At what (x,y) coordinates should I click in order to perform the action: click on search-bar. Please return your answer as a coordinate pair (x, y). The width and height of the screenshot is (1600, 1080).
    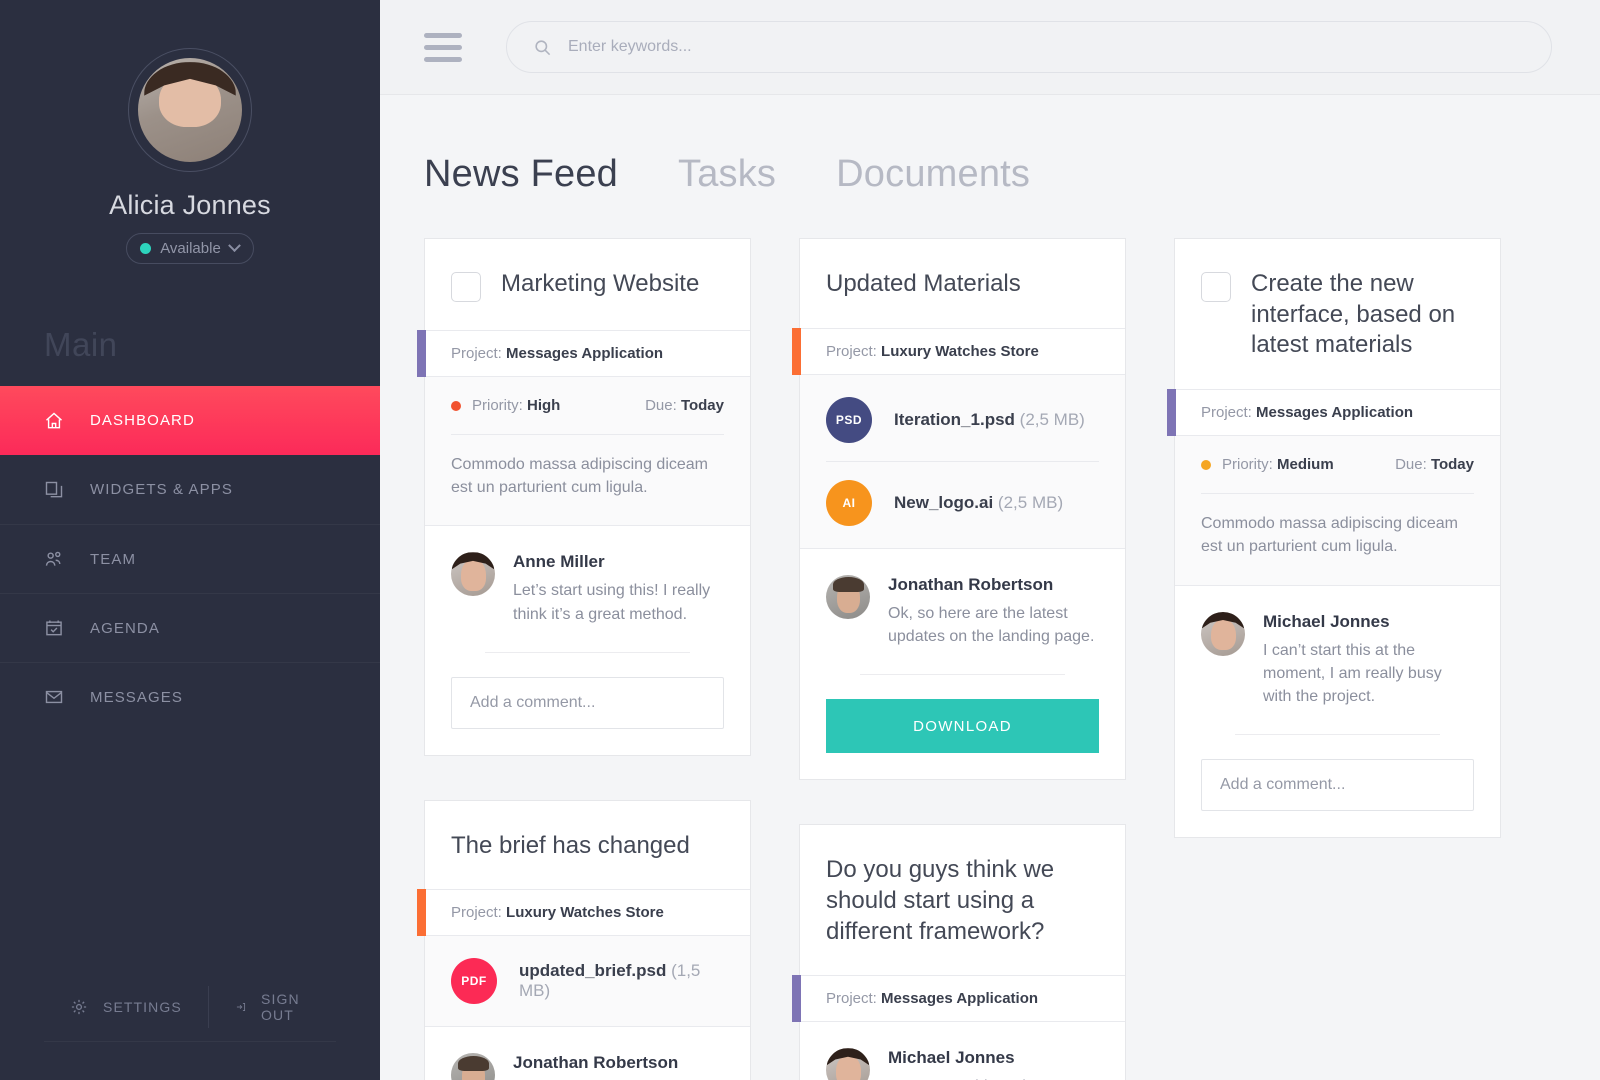
    Looking at the image, I should click on (1029, 47).